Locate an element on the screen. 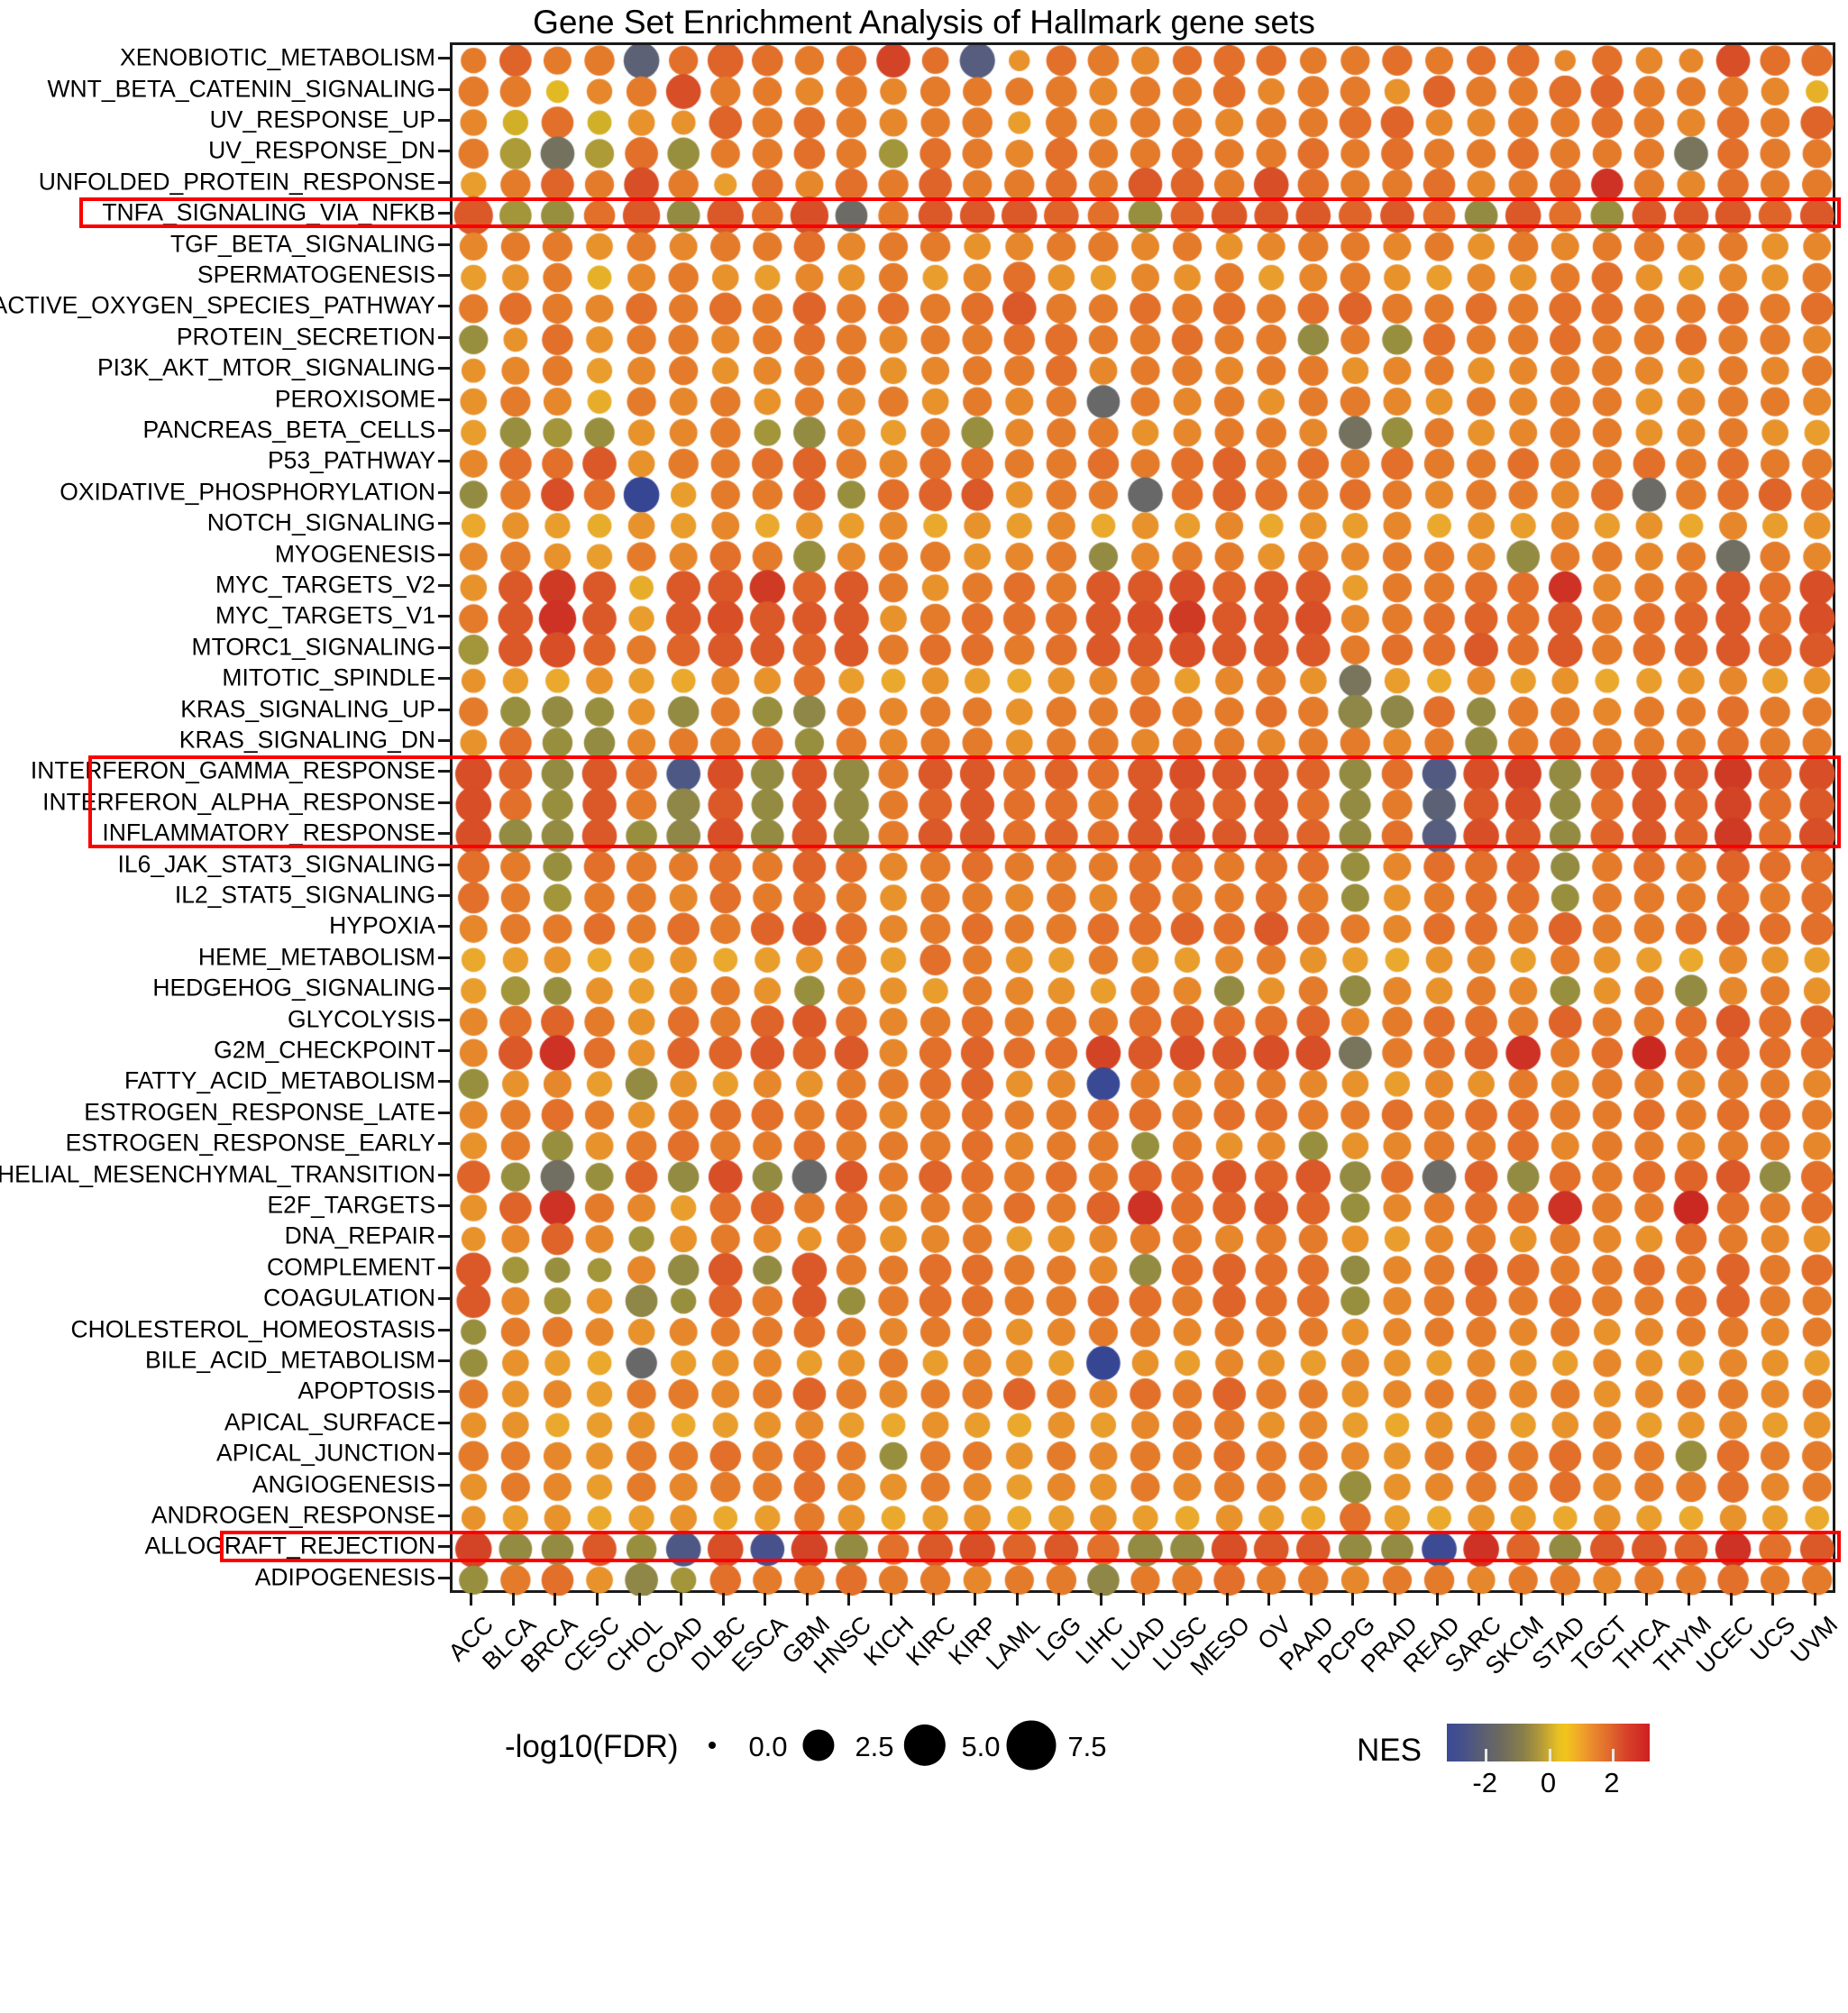 The height and width of the screenshot is (2013, 1848). size-legend-value: 0.0 is located at coordinates (768, 1746).